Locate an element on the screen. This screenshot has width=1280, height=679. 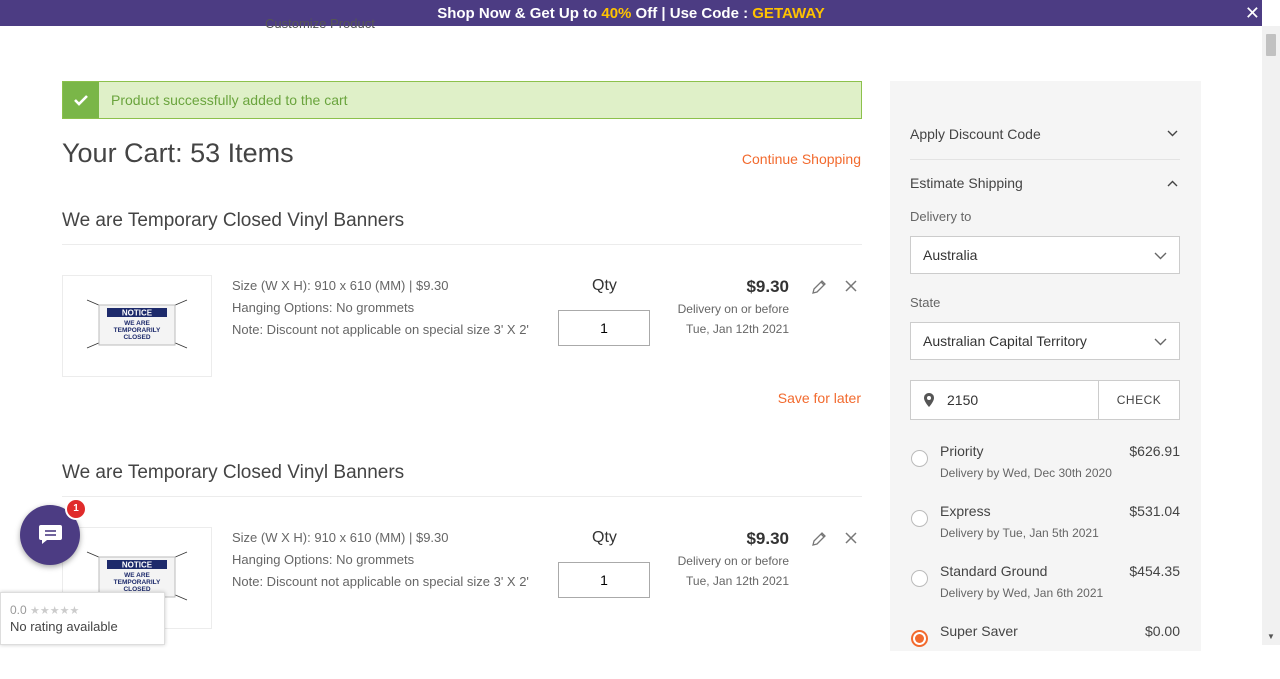
zip-code-field: 2150 is located at coordinates (1004, 400).